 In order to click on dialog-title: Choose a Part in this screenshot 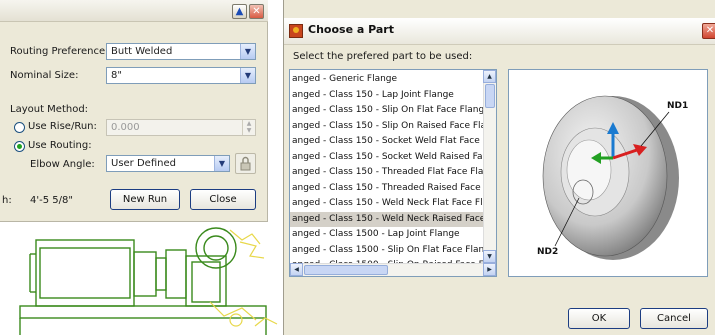, I will do `click(351, 29)`.